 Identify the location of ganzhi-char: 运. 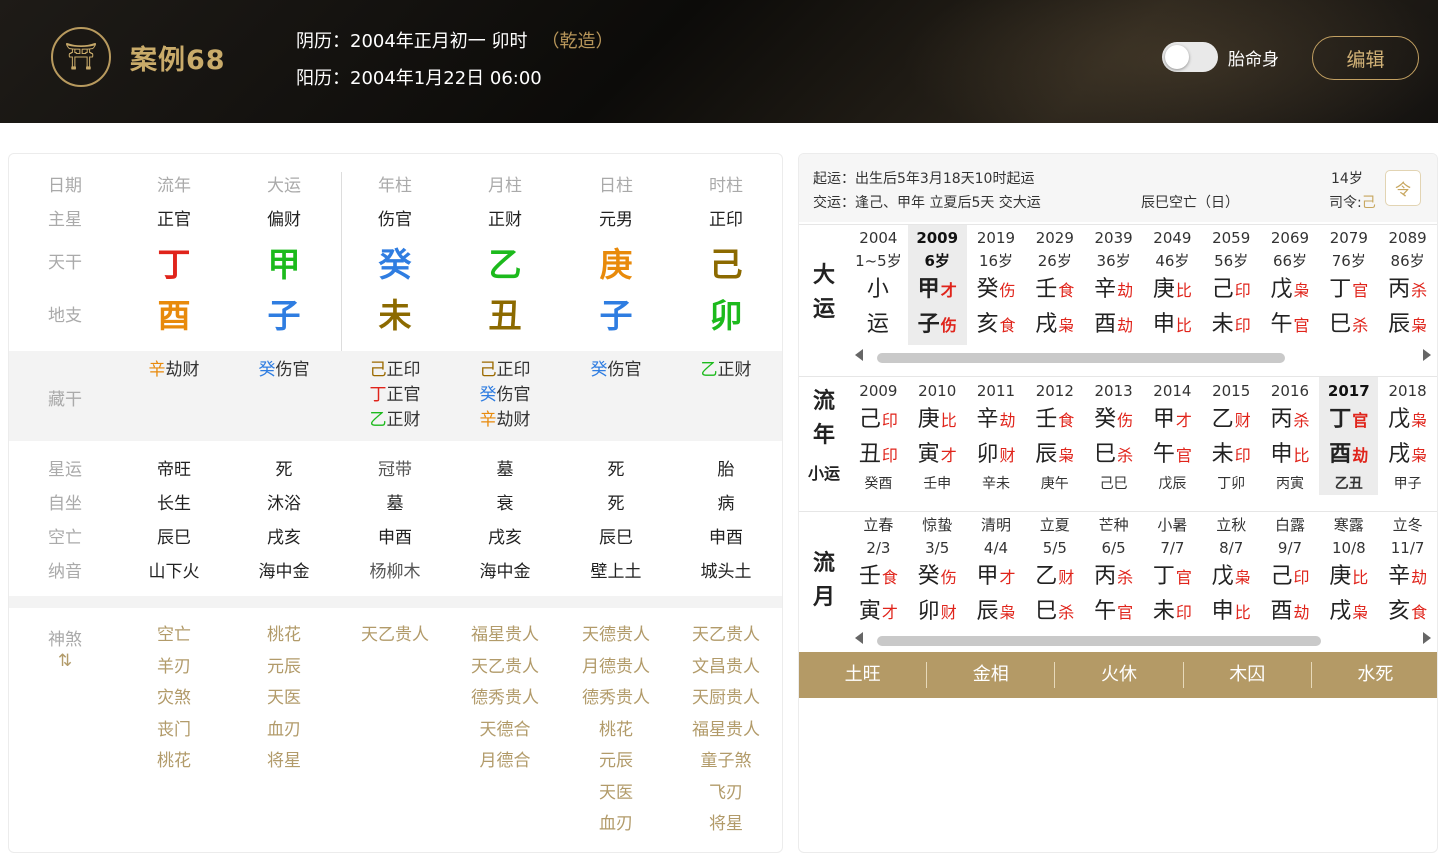
(877, 324).